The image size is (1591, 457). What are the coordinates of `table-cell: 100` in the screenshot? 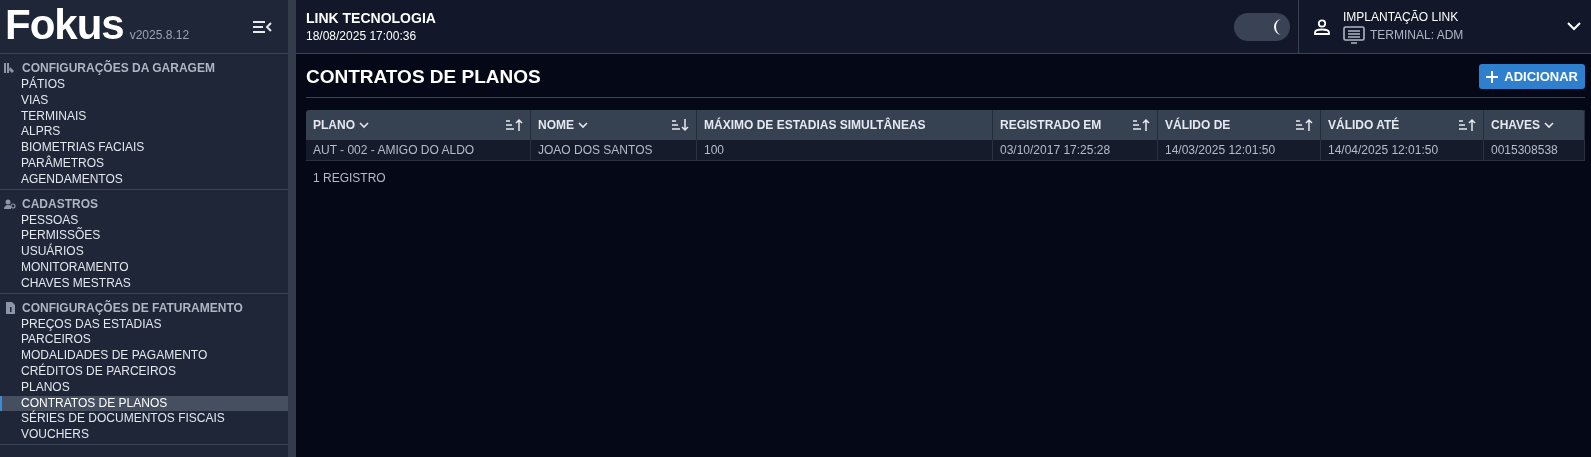 It's located at (845, 150).